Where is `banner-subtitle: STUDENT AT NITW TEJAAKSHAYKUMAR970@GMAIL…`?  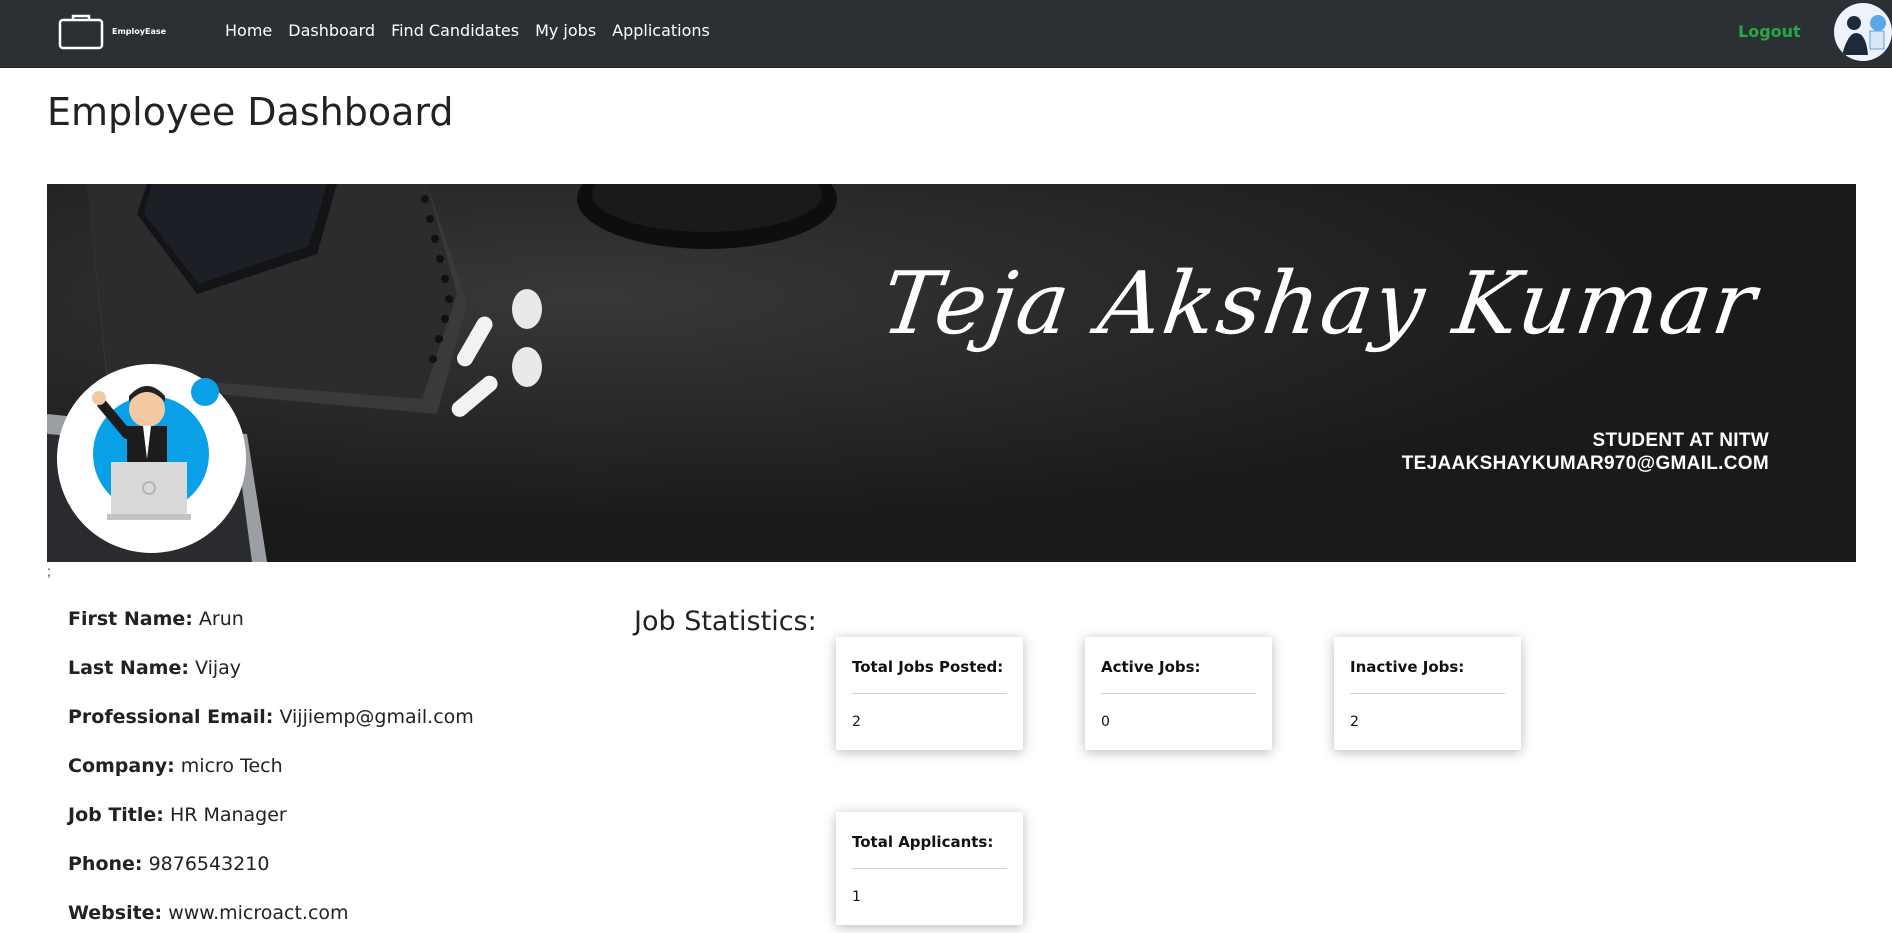
banner-subtitle: STUDENT AT NITW TEJAAKSHAYKUMAR970@GMAIL… is located at coordinates (1585, 452).